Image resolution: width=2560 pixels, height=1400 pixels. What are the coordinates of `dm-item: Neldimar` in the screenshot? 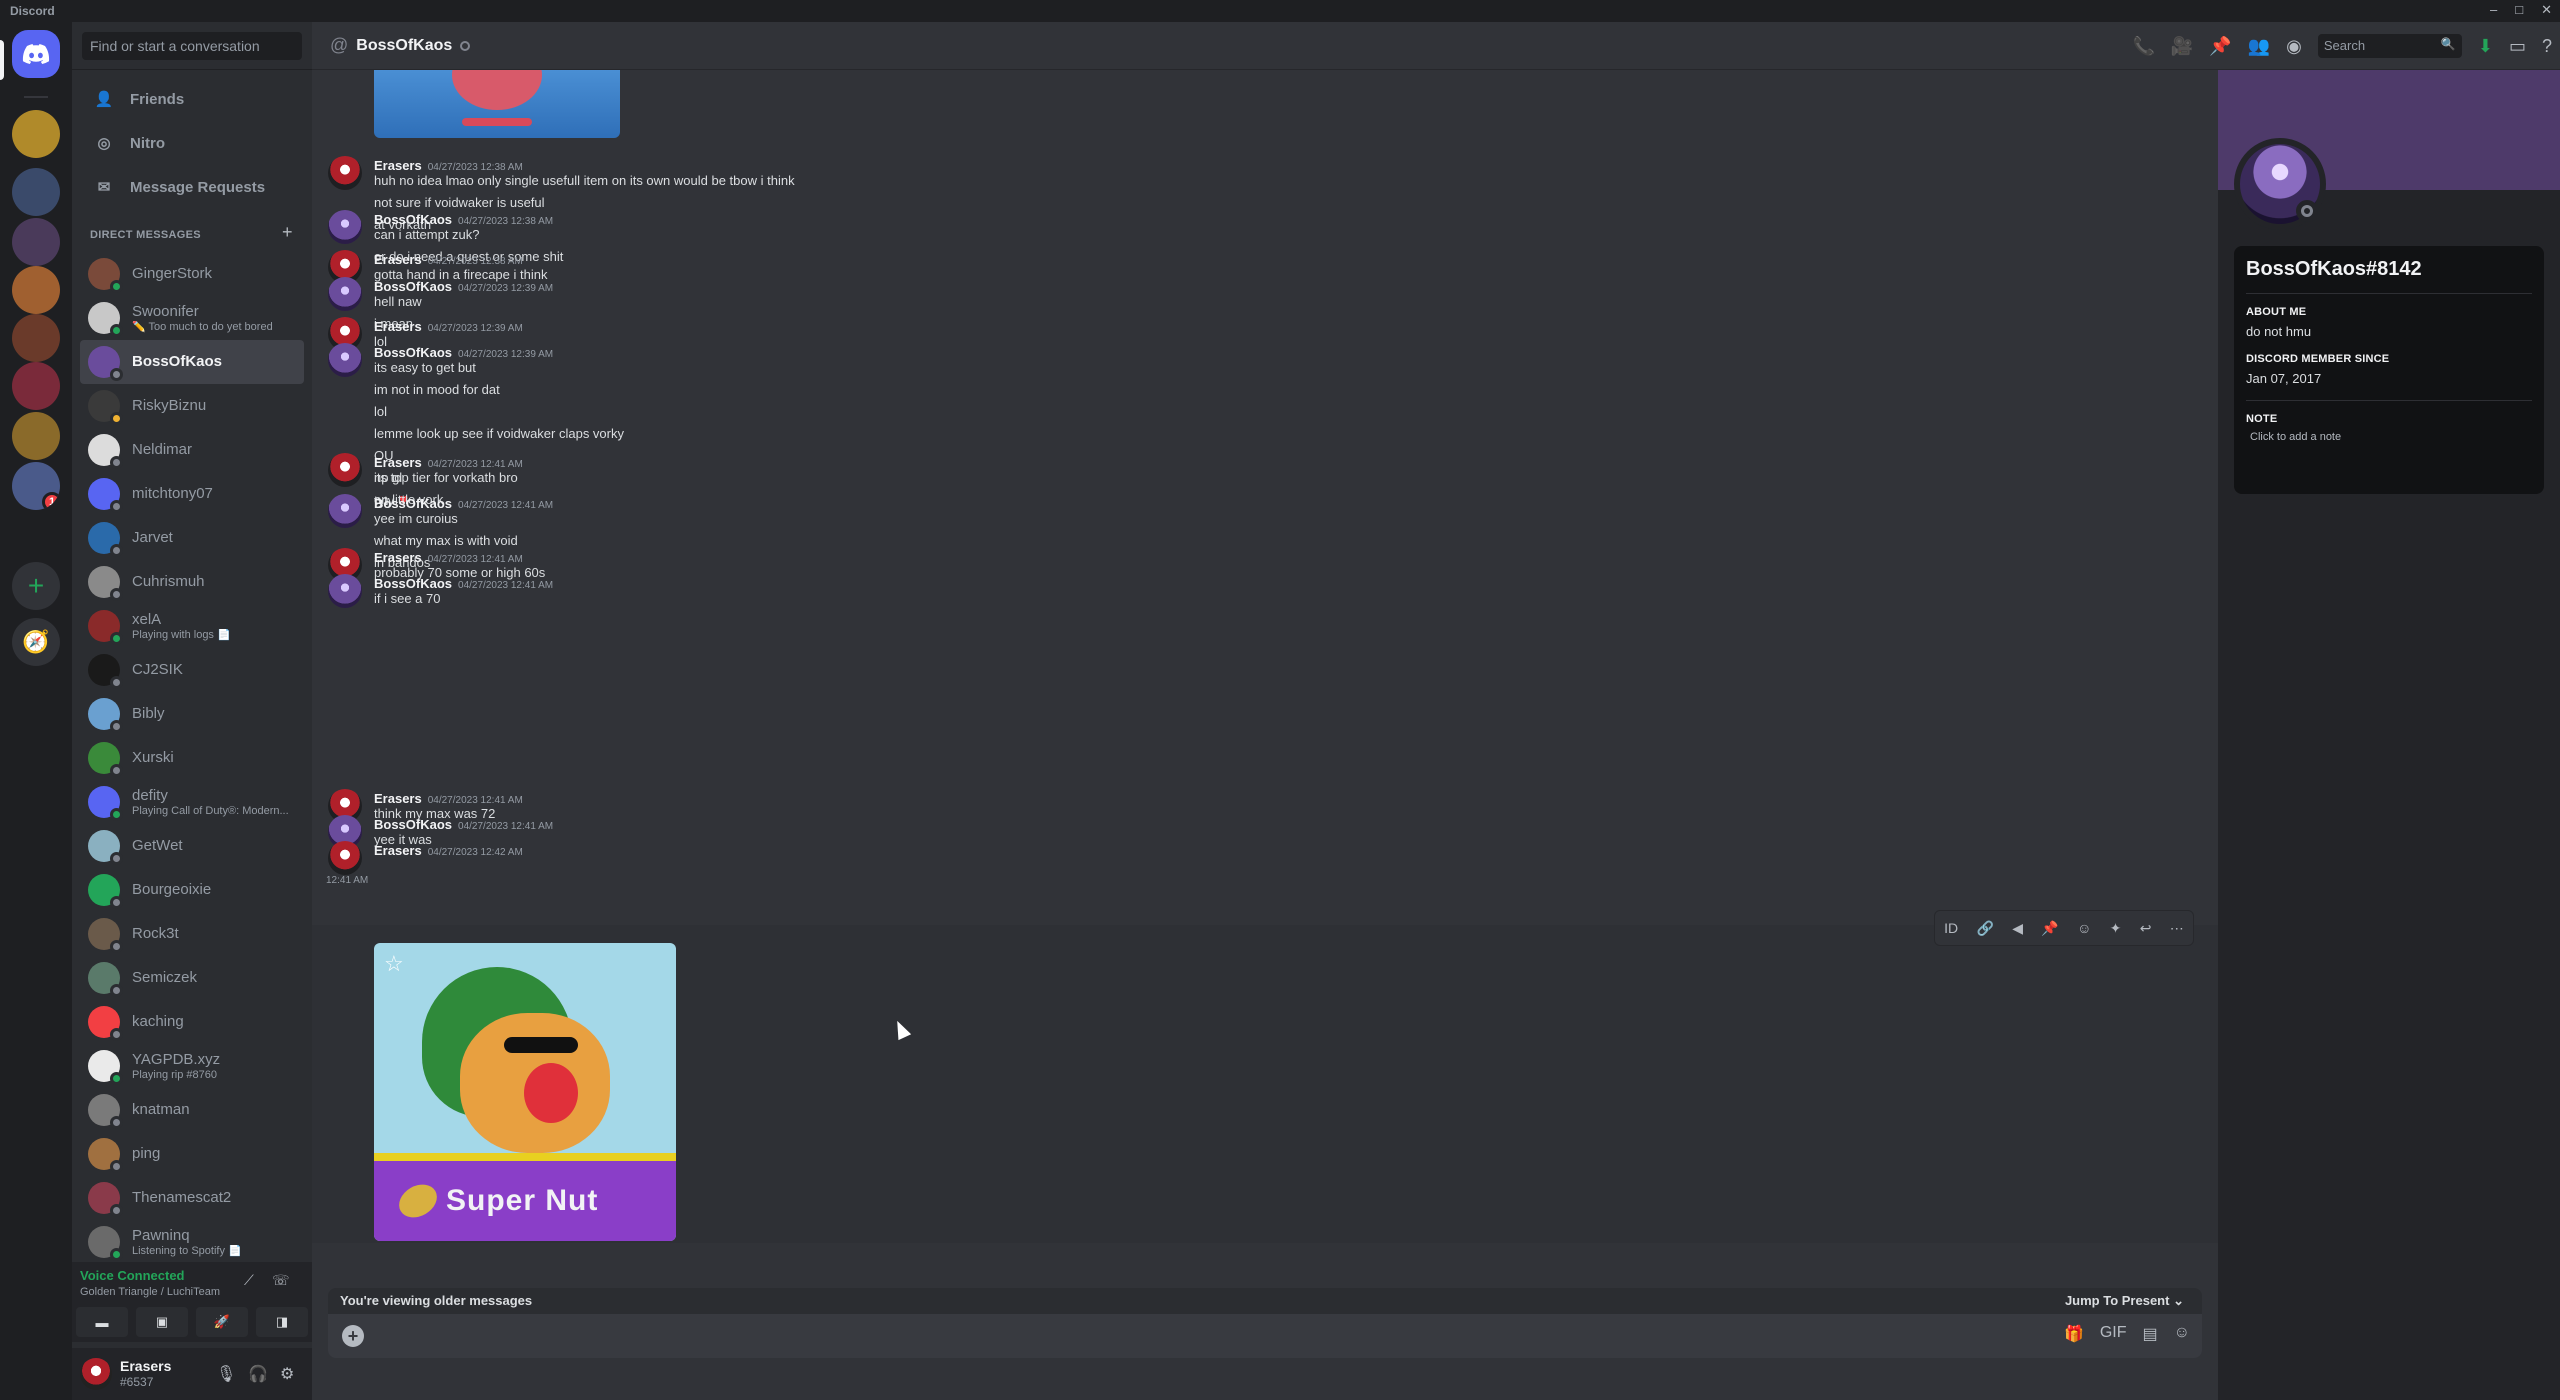 It's located at (192, 450).